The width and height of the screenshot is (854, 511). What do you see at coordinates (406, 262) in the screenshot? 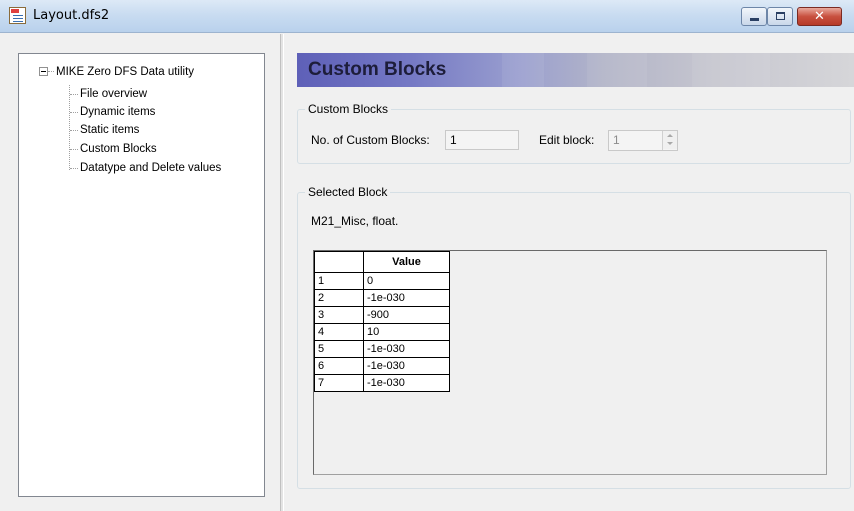
I see `column-header-value: Value` at bounding box center [406, 262].